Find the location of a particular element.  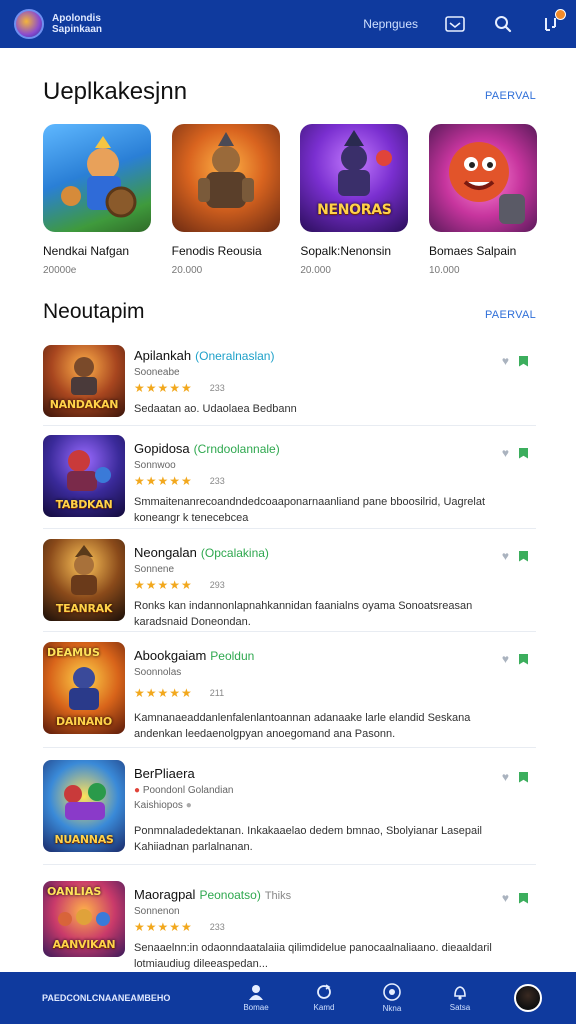

brand-text: Apolondis Sapinkaan is located at coordinates (77, 24).